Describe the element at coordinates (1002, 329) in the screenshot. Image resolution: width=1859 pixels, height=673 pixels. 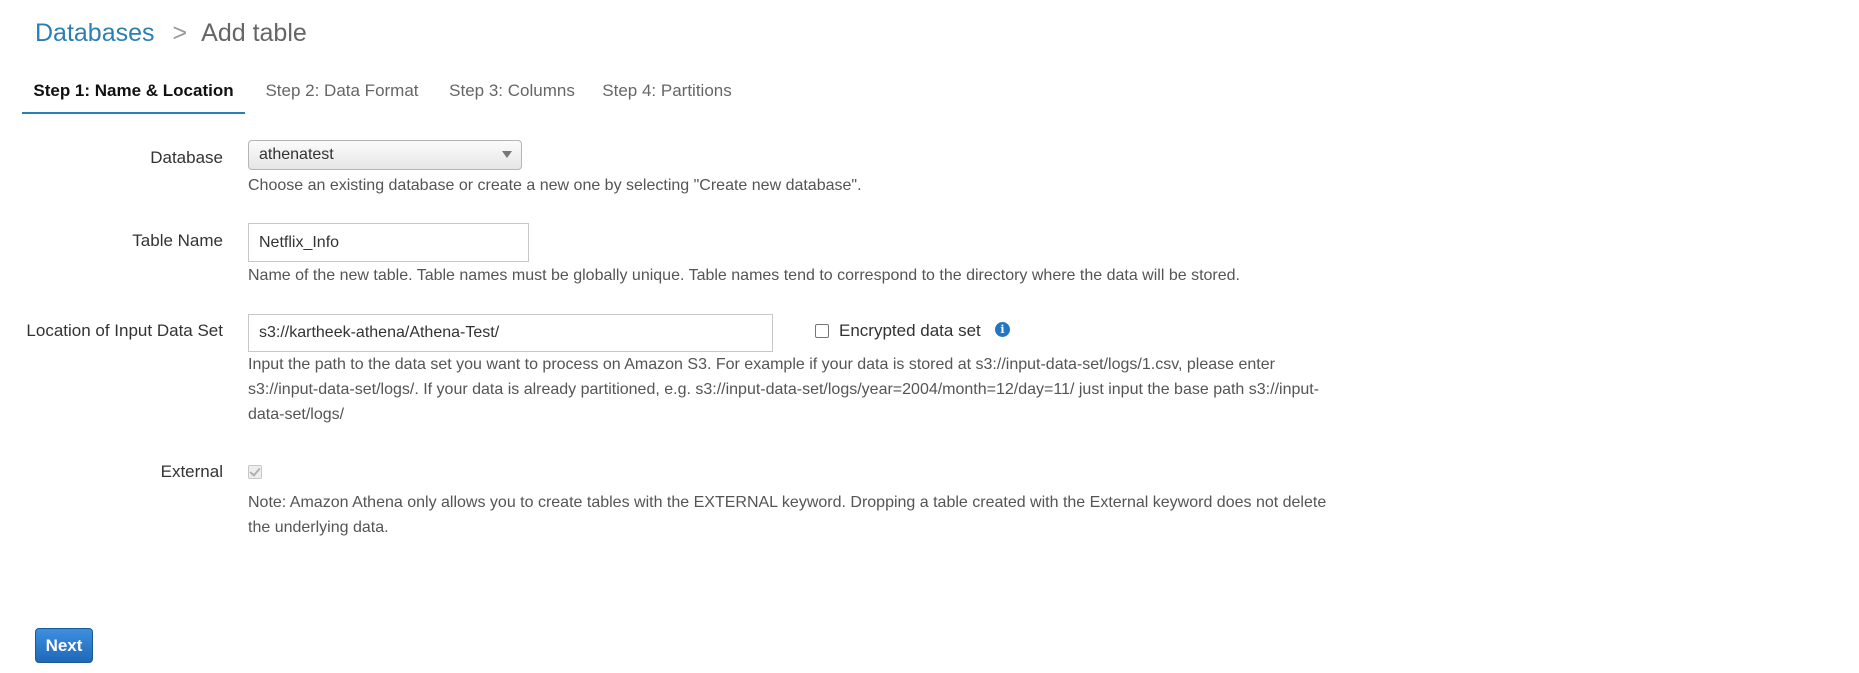
I see `info-icon: i` at that location.